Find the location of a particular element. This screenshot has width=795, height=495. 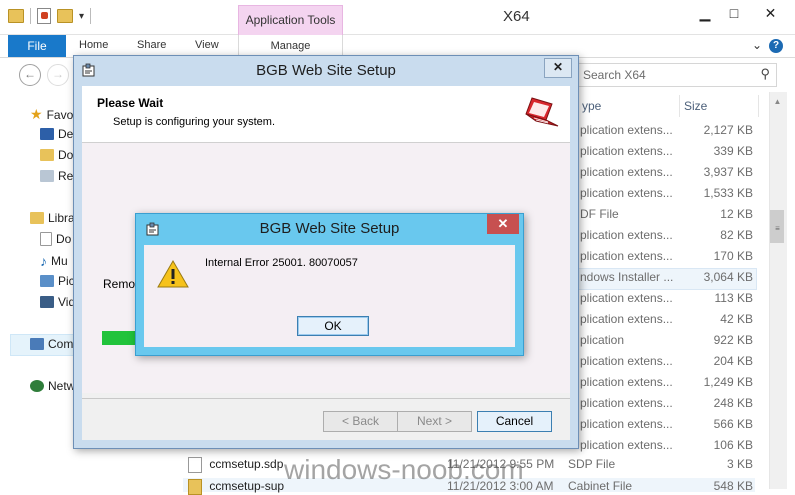

error-dialog-content: Internal Error 25001. 80070057 OK is located at coordinates (329, 296).